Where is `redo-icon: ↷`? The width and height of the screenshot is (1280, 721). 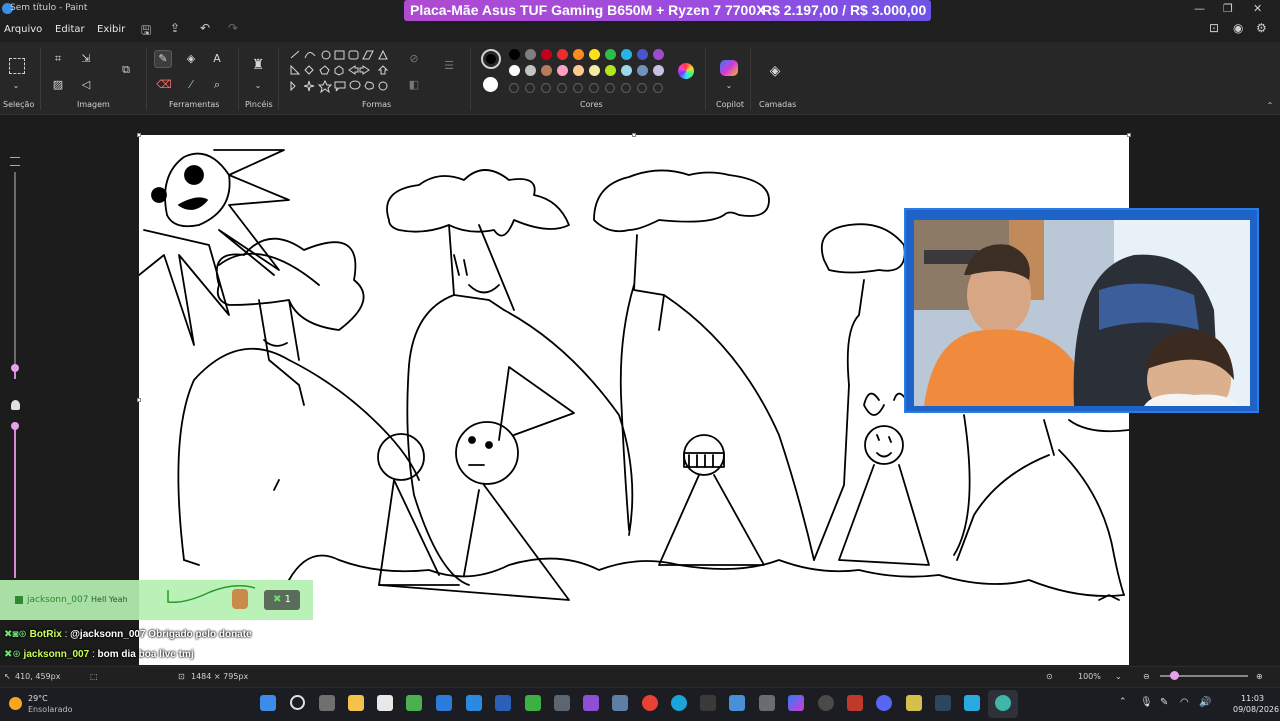 redo-icon: ↷ is located at coordinates (233, 28).